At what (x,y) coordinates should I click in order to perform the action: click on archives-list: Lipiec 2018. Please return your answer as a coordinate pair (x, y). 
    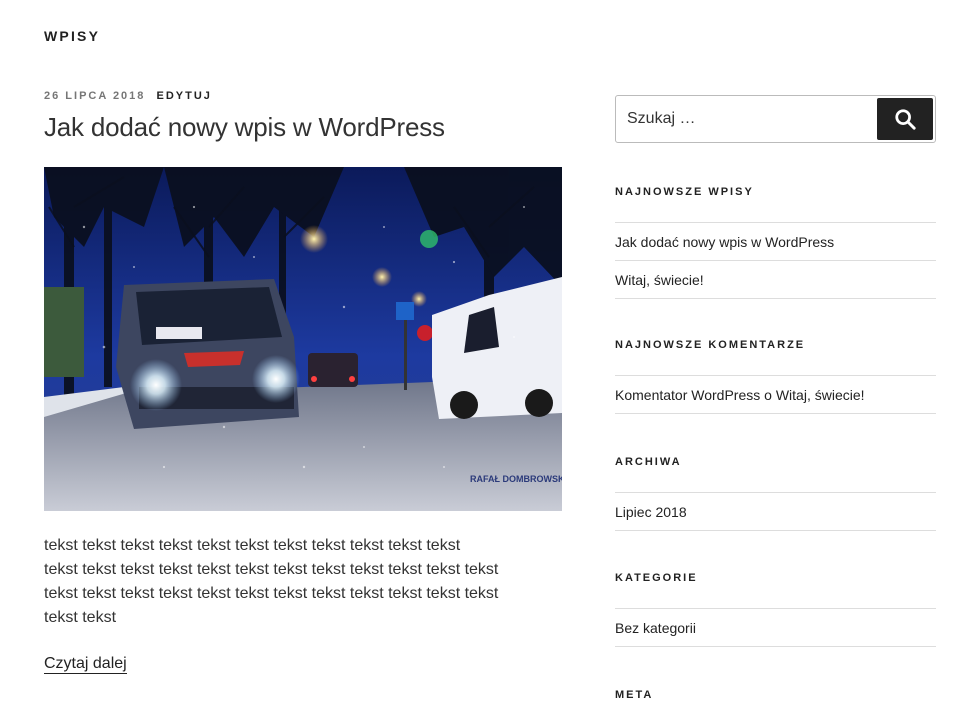
    Looking at the image, I should click on (775, 511).